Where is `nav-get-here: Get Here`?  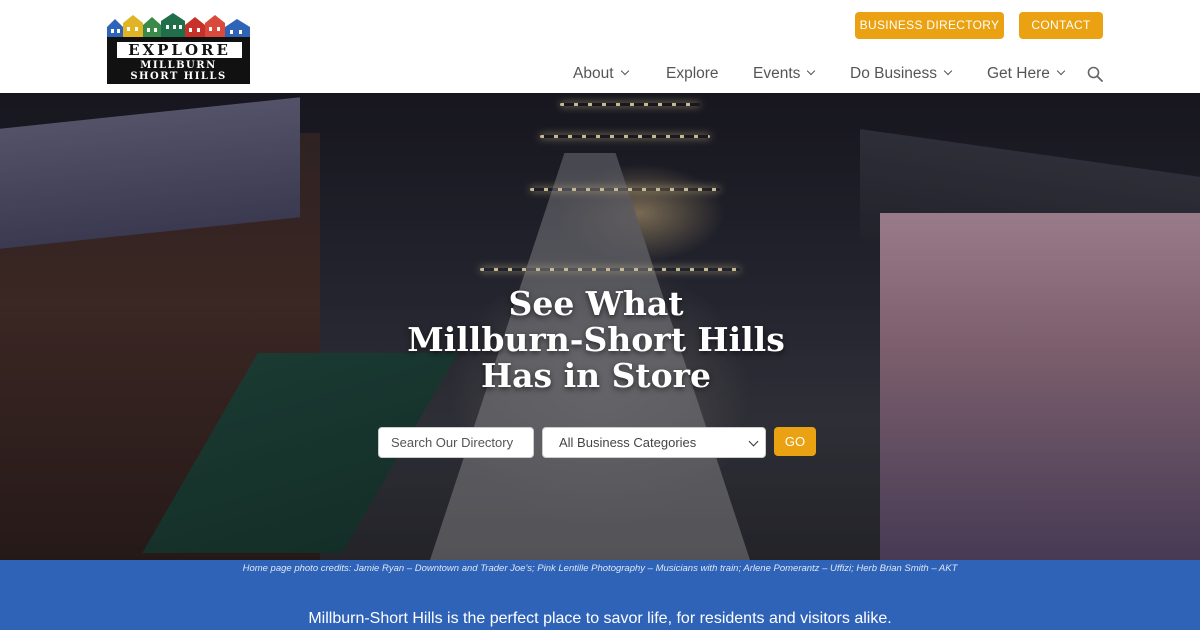
nav-get-here: Get Here is located at coordinates (1026, 74).